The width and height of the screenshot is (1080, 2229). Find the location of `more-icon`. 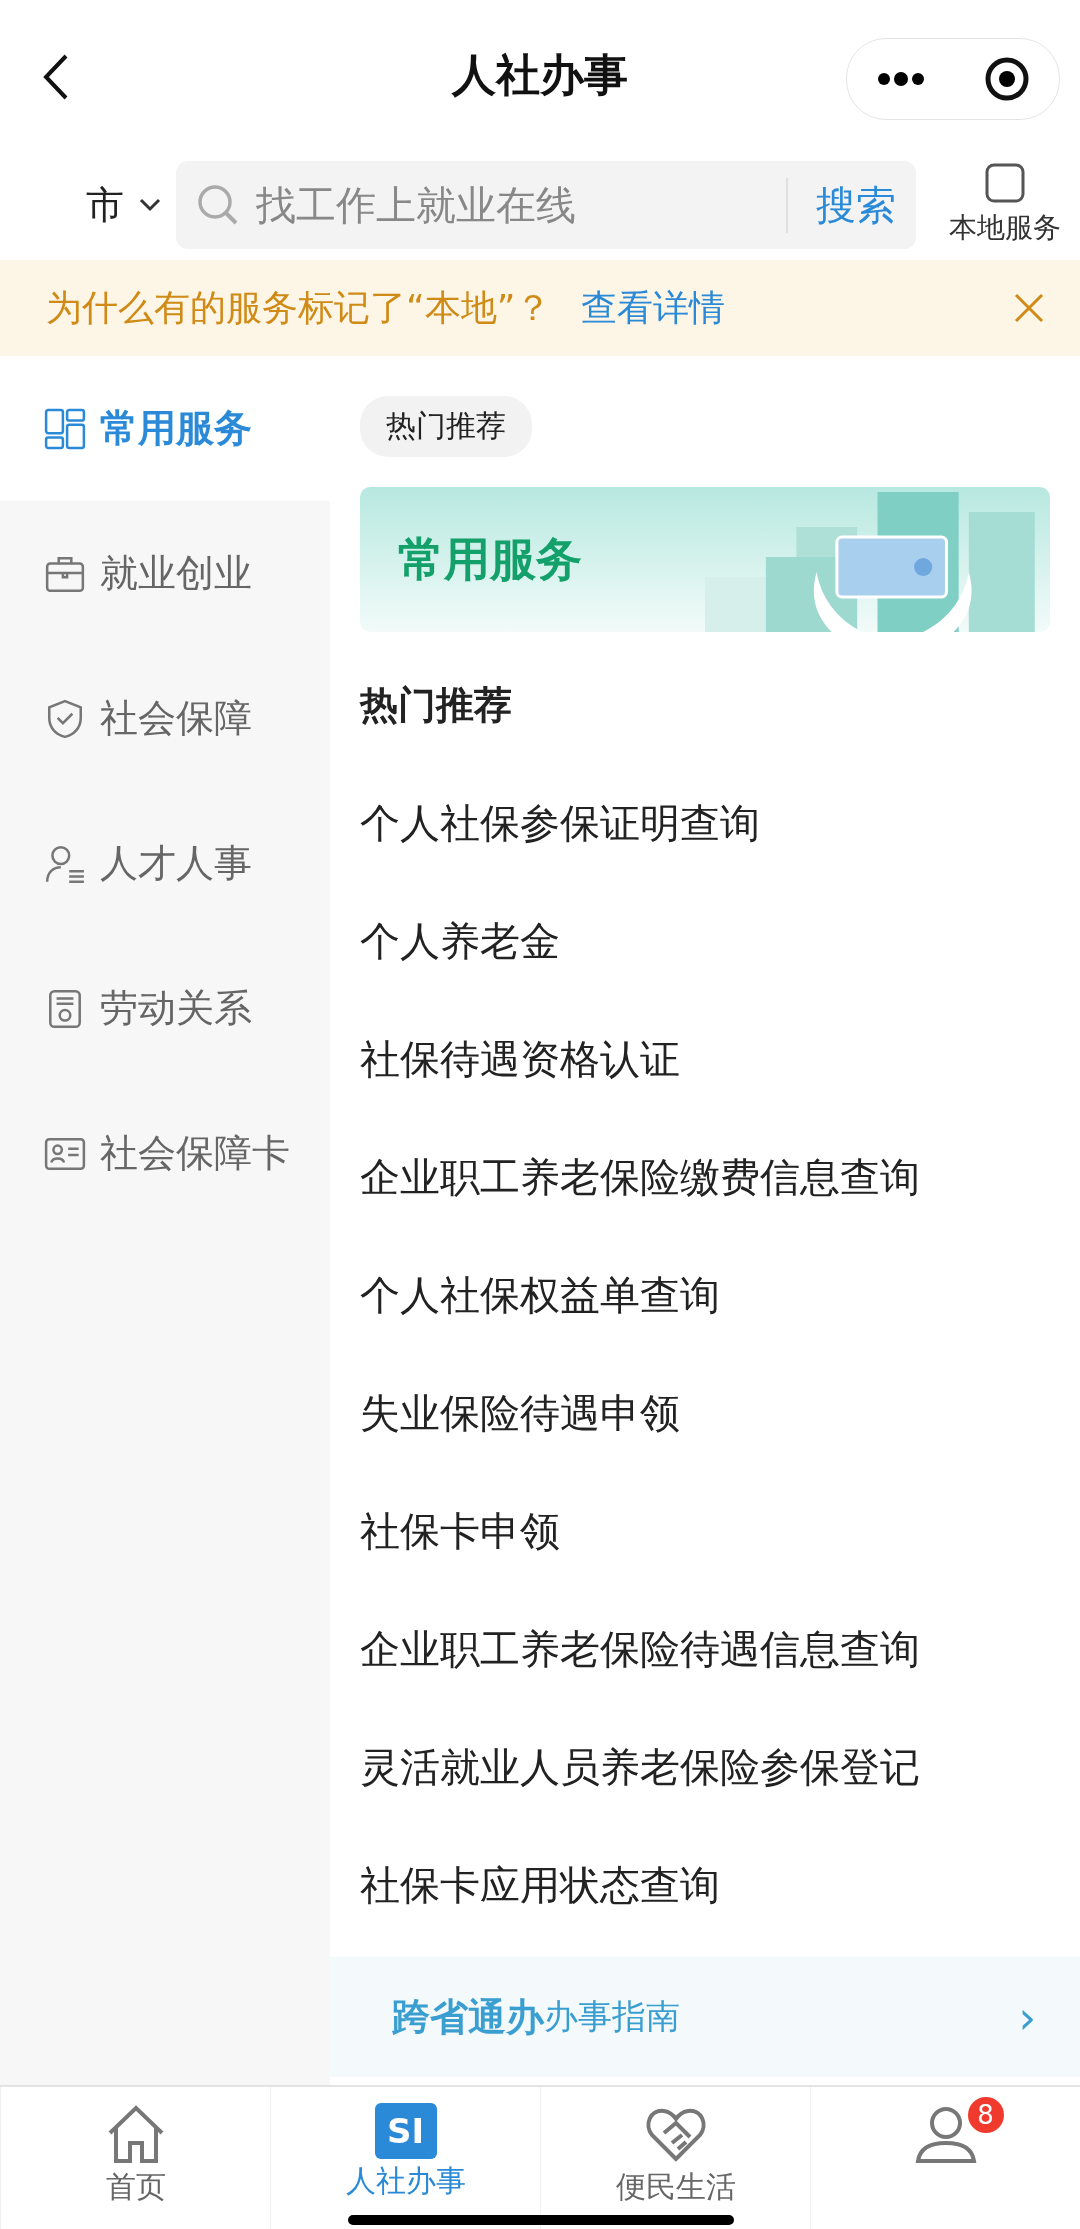

more-icon is located at coordinates (900, 79).